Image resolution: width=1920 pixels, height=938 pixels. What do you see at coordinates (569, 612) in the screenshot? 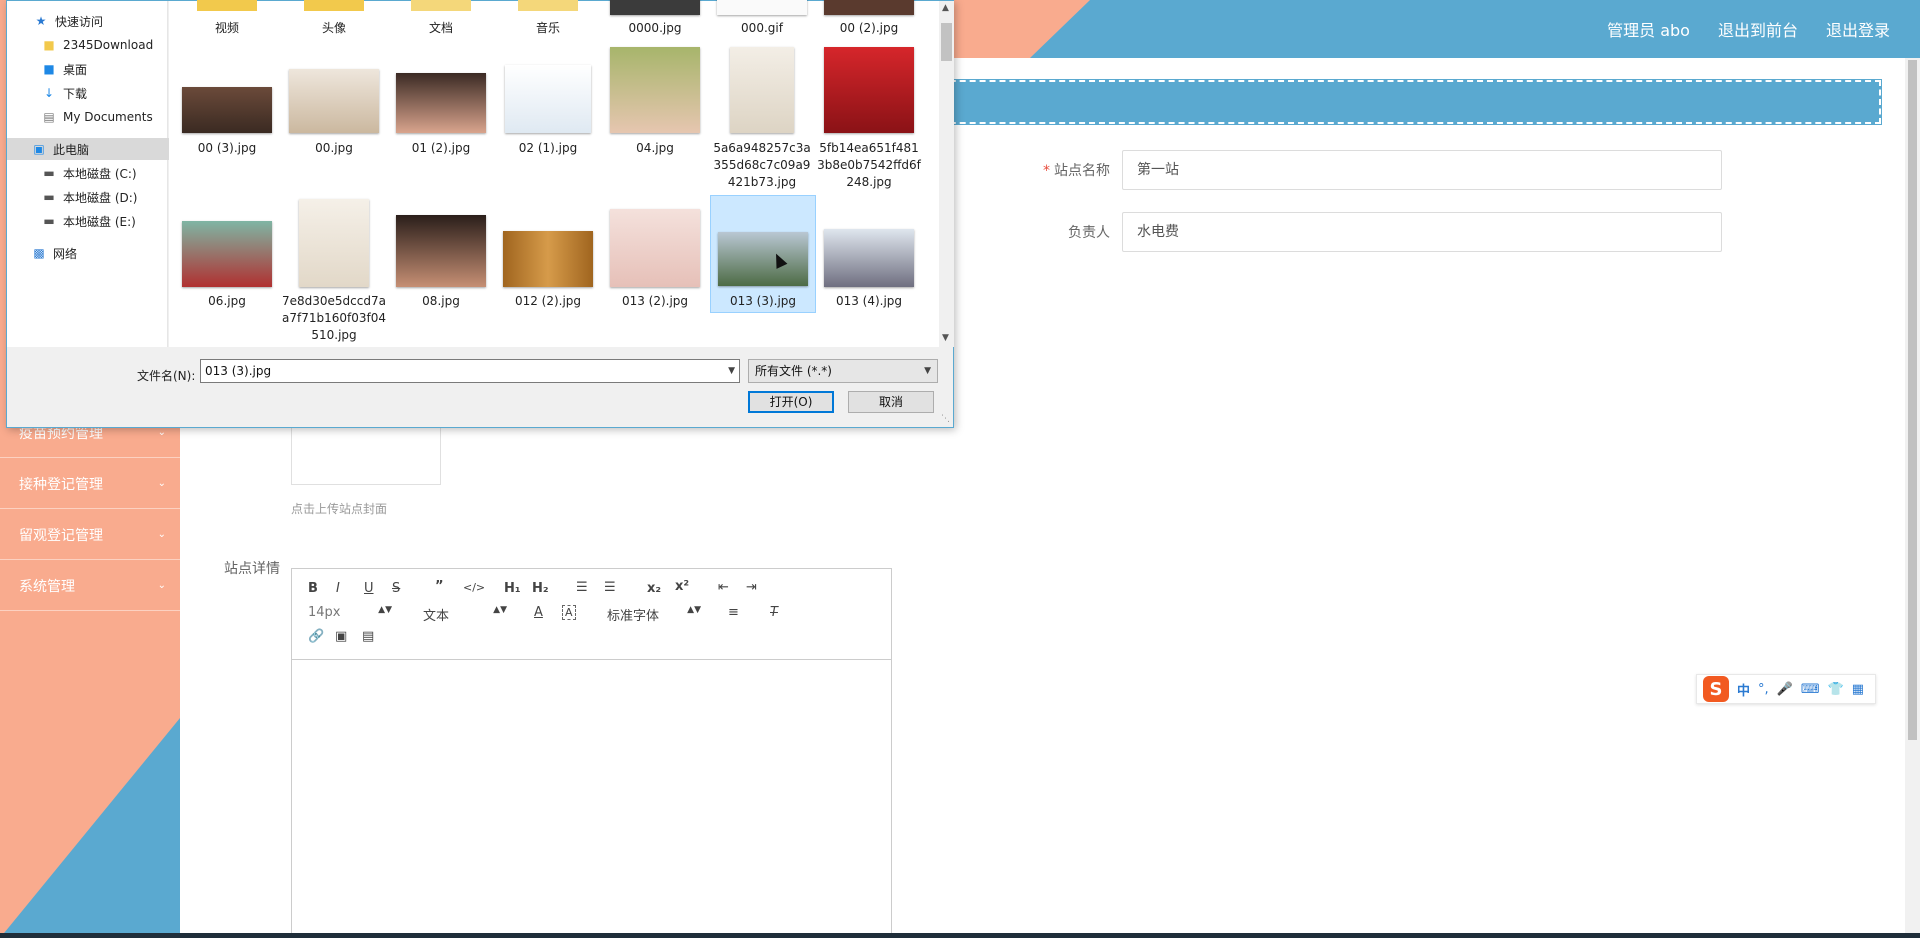
I see `background-color-icon: A` at bounding box center [569, 612].